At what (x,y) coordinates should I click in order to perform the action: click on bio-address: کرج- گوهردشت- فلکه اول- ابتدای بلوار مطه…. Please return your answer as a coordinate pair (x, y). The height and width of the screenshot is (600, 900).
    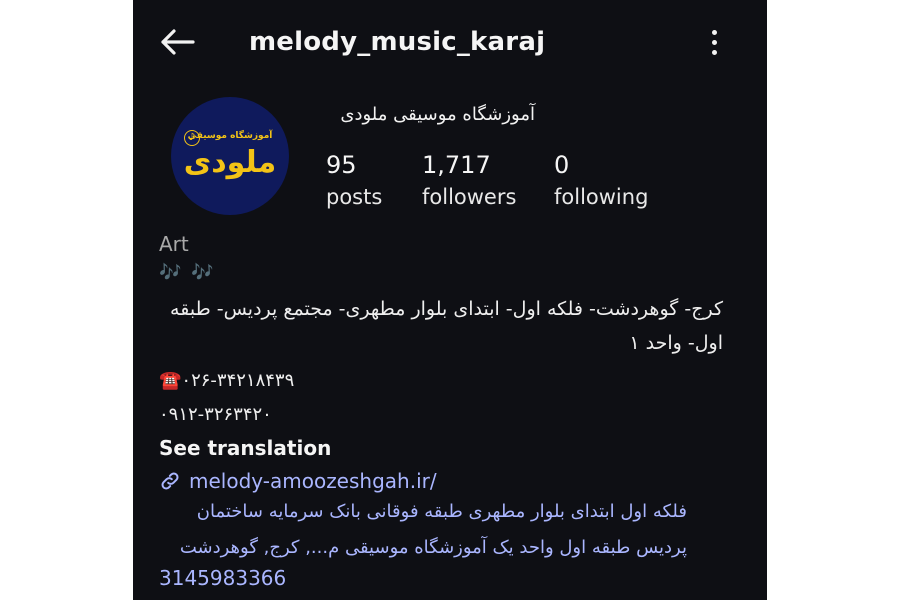
    Looking at the image, I should click on (446, 326).